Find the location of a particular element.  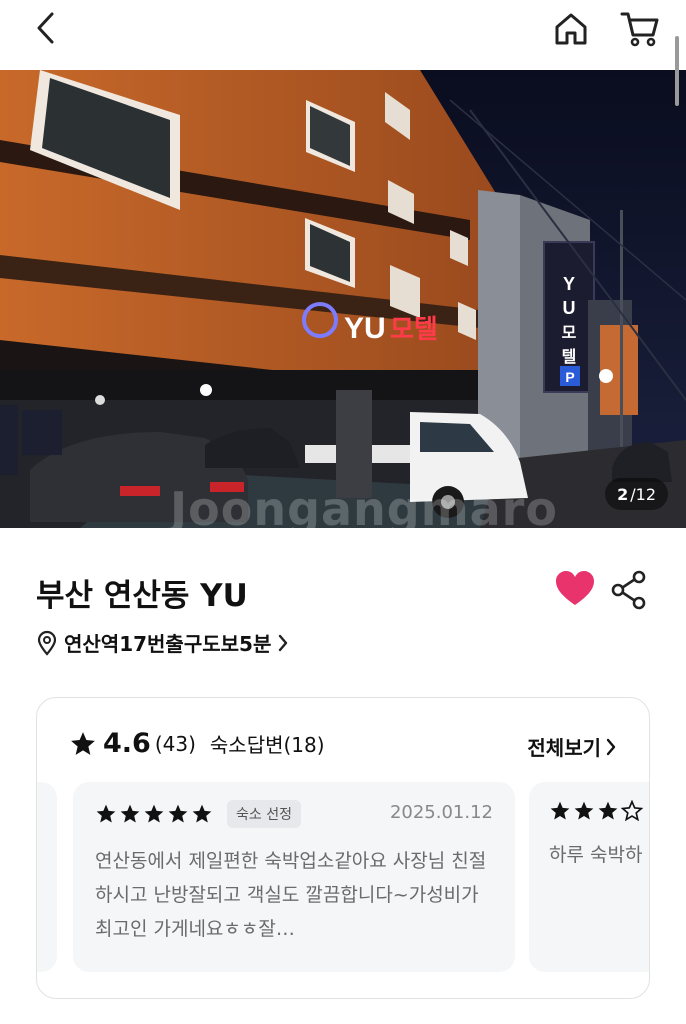

svg-text: U is located at coordinates (569, 308).